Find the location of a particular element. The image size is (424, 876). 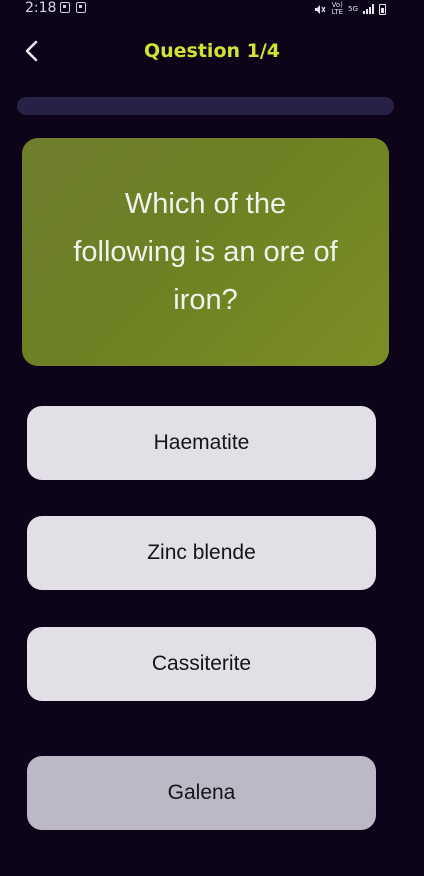

network-type-icon: 5G is located at coordinates (353, 8).